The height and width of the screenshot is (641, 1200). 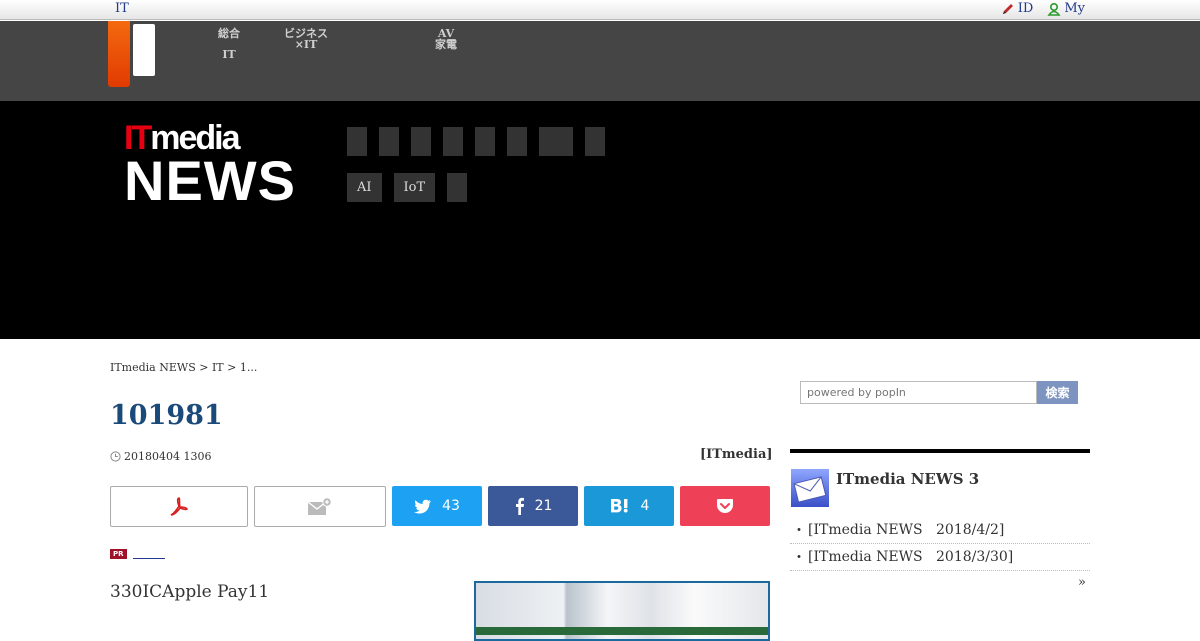 I want to click on list-item-date: 2018/4/2], so click(x=970, y=530).